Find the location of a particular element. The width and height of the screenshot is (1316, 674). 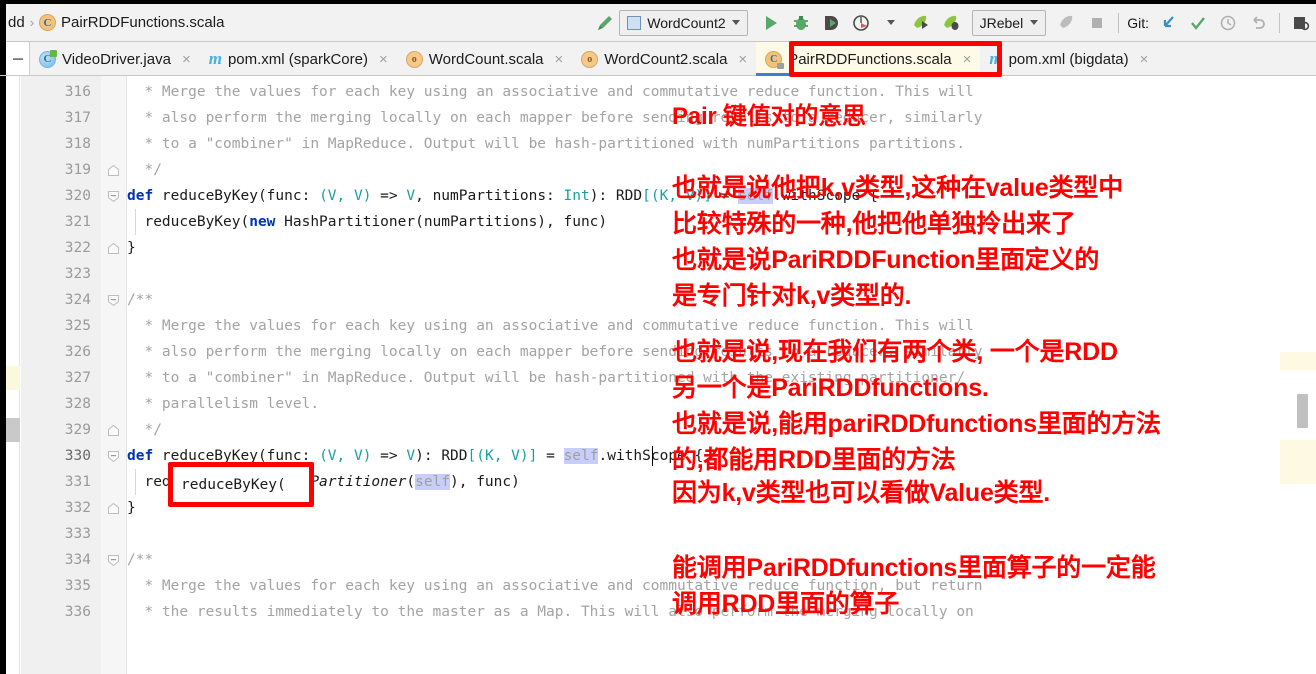

debug-button is located at coordinates (801, 23).